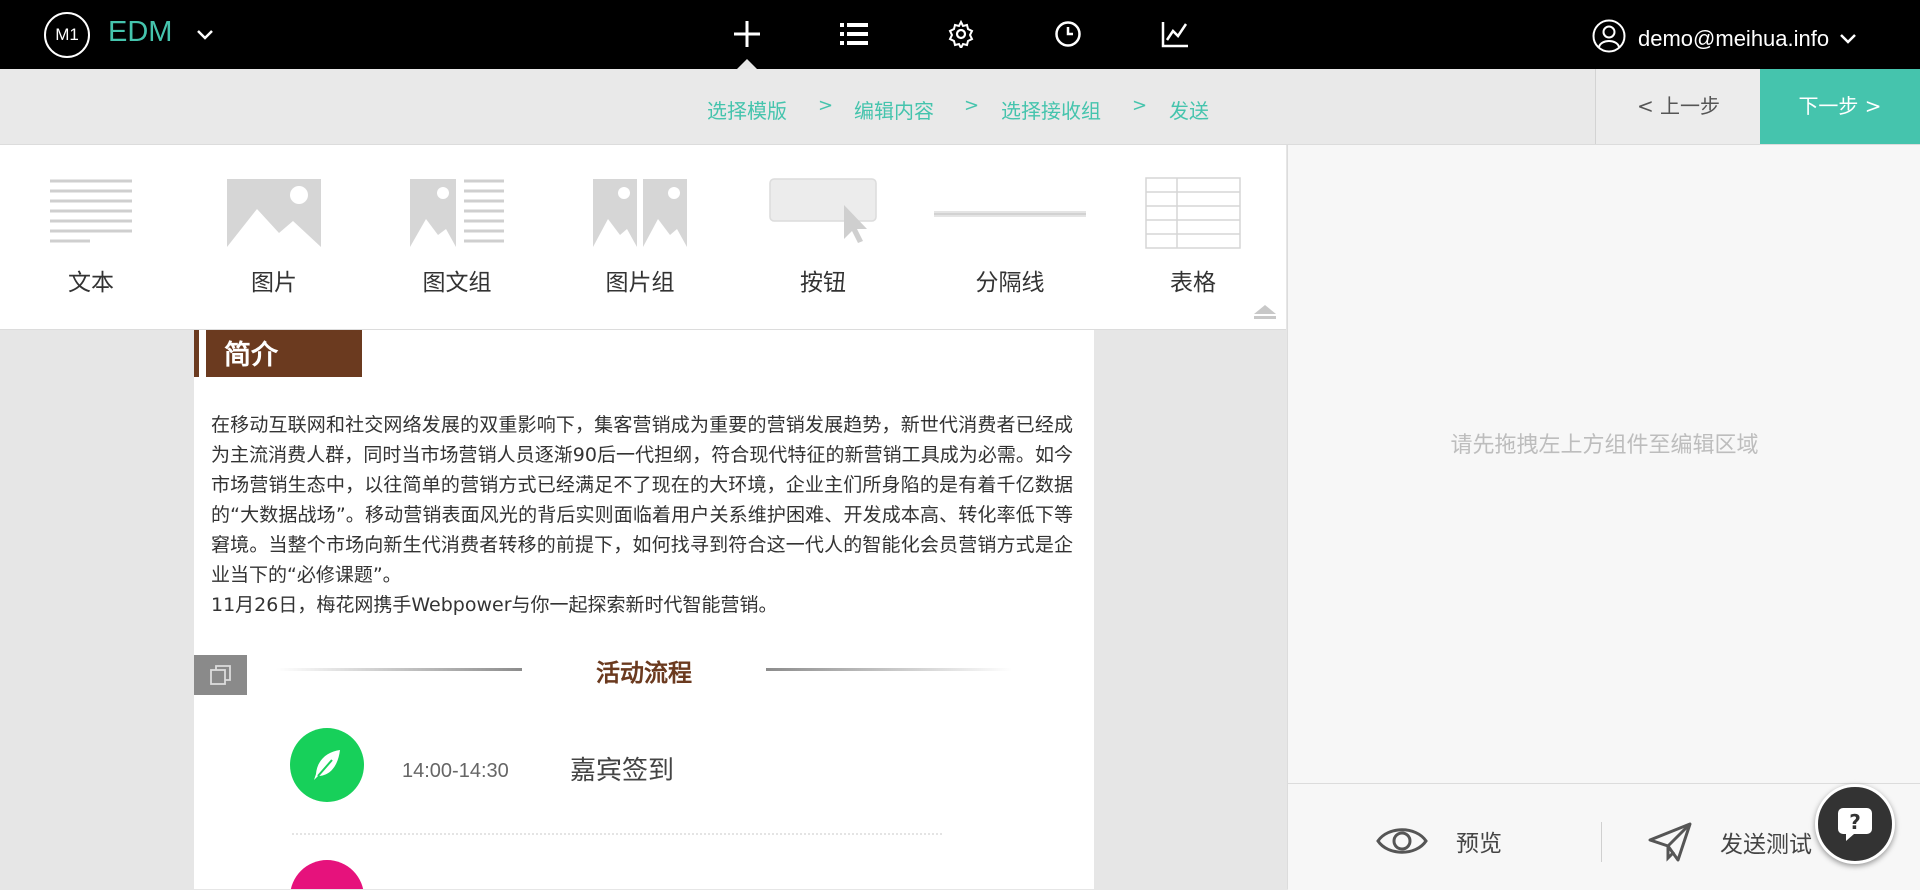 The image size is (1920, 890). I want to click on intro-heading-block: 简介, so click(278, 353).